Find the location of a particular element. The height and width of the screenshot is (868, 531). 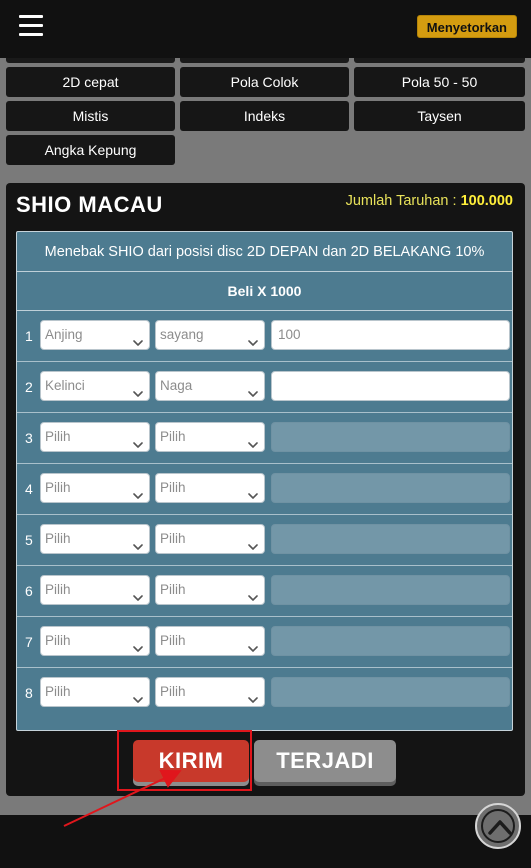

scroll-top-button is located at coordinates (498, 826).